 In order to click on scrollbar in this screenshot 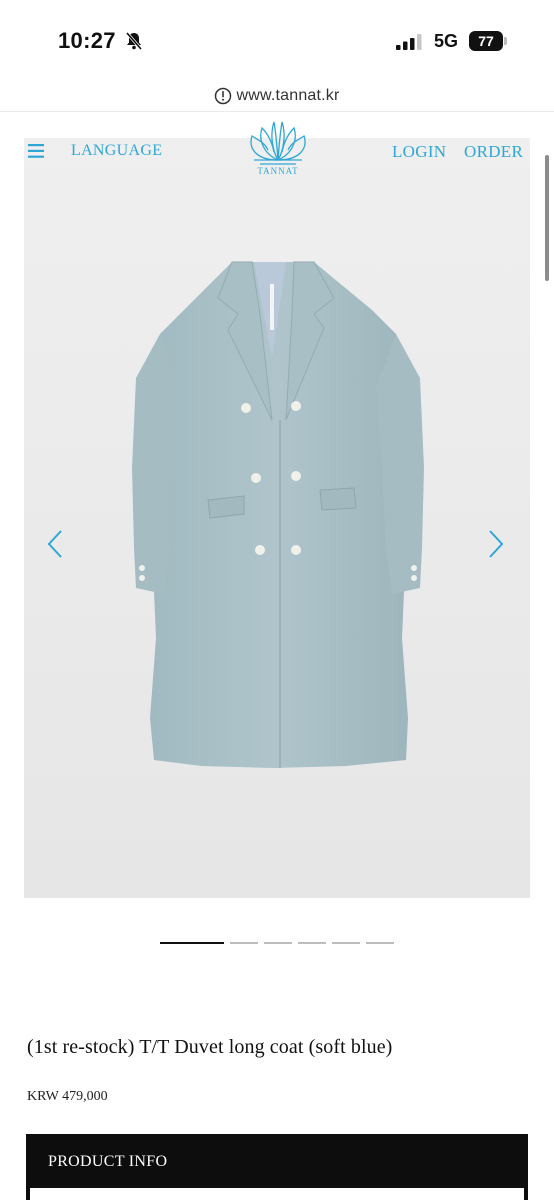, I will do `click(547, 218)`.